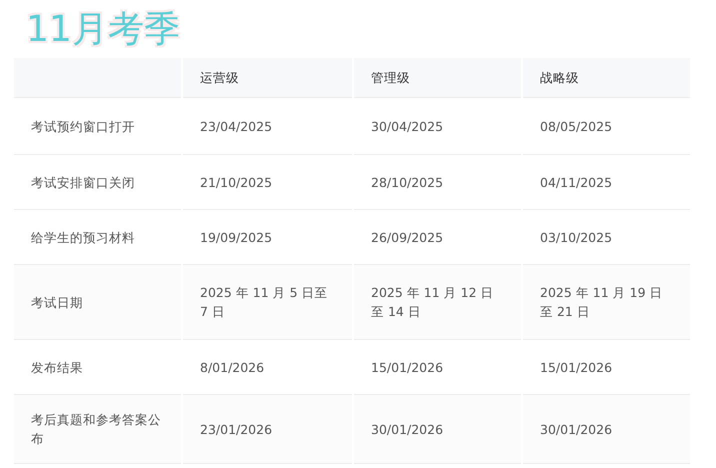  What do you see at coordinates (97, 429) in the screenshot?
I see `row-header: 考后真题和参考答案公布` at bounding box center [97, 429].